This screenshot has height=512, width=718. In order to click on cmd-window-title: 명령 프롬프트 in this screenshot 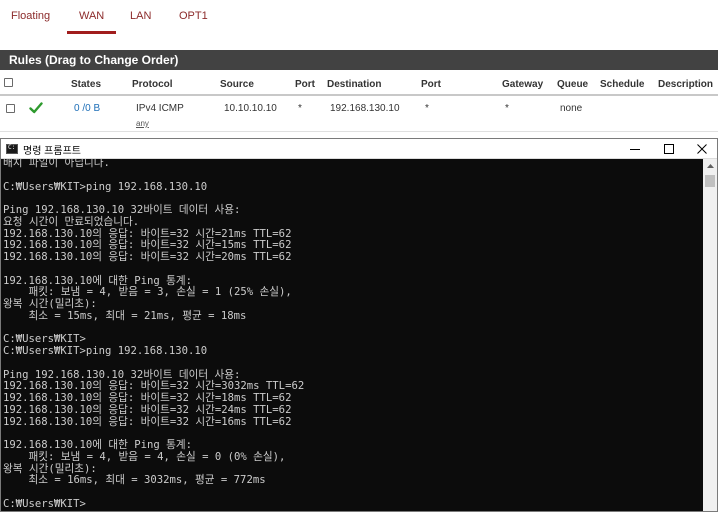, I will do `click(52, 151)`.